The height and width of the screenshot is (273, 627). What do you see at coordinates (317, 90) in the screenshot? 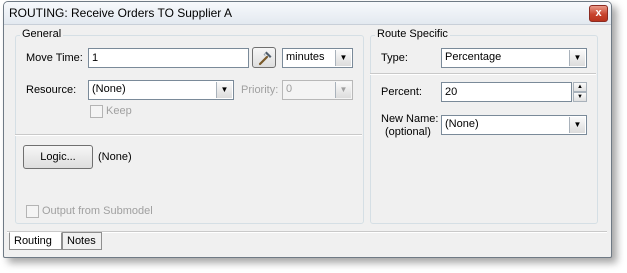
I see `priority-select: 0 ▼` at bounding box center [317, 90].